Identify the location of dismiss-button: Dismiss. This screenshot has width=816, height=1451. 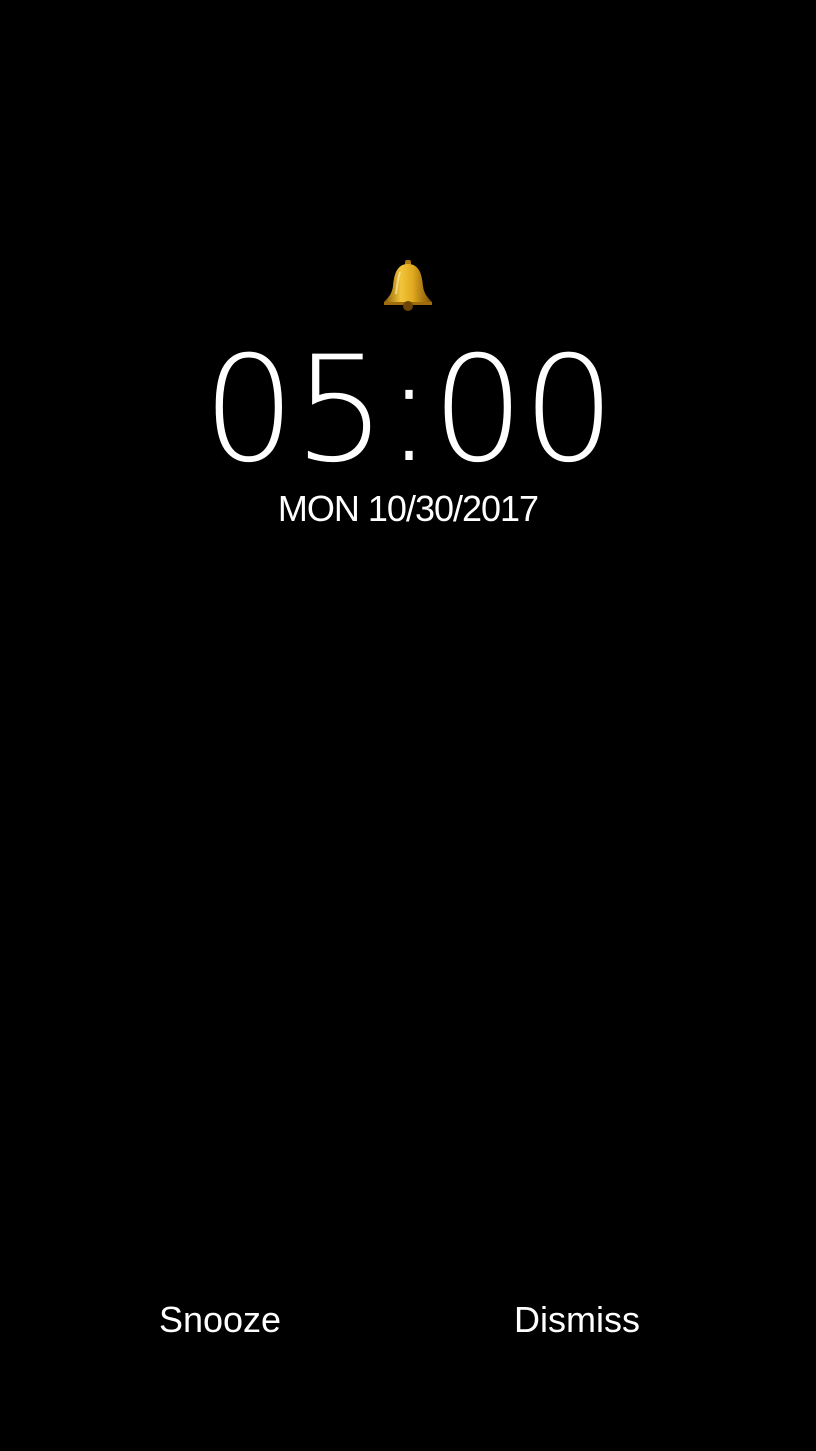
(577, 1320).